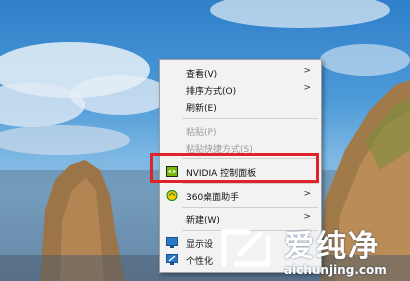  Describe the element at coordinates (172, 195) in the screenshot. I see `360-icon` at that location.